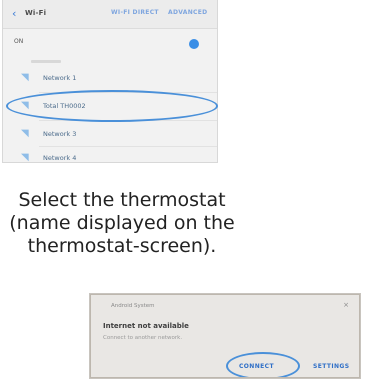 This screenshot has width=366, height=383. Describe the element at coordinates (143, 338) in the screenshot. I see `dialog-body: Connect to another network.` at that location.